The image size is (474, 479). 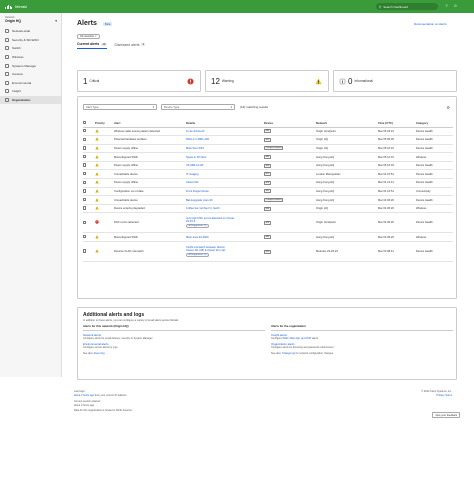 What do you see at coordinates (197, 191) in the screenshot?
I see `alert-details-link: Front Rogers Rose` at bounding box center [197, 191].